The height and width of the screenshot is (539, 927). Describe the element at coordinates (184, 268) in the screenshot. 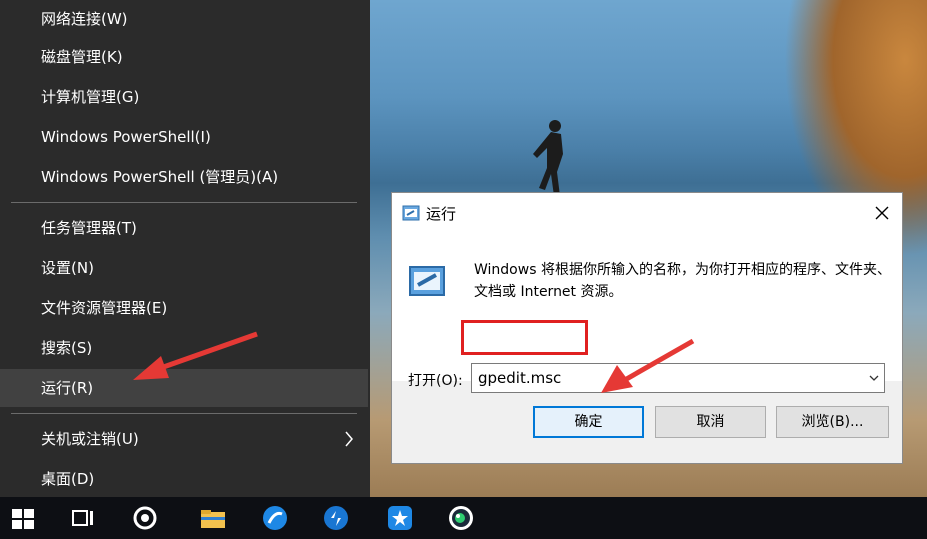

I see `menu-item-settings: 设置(N)` at that location.